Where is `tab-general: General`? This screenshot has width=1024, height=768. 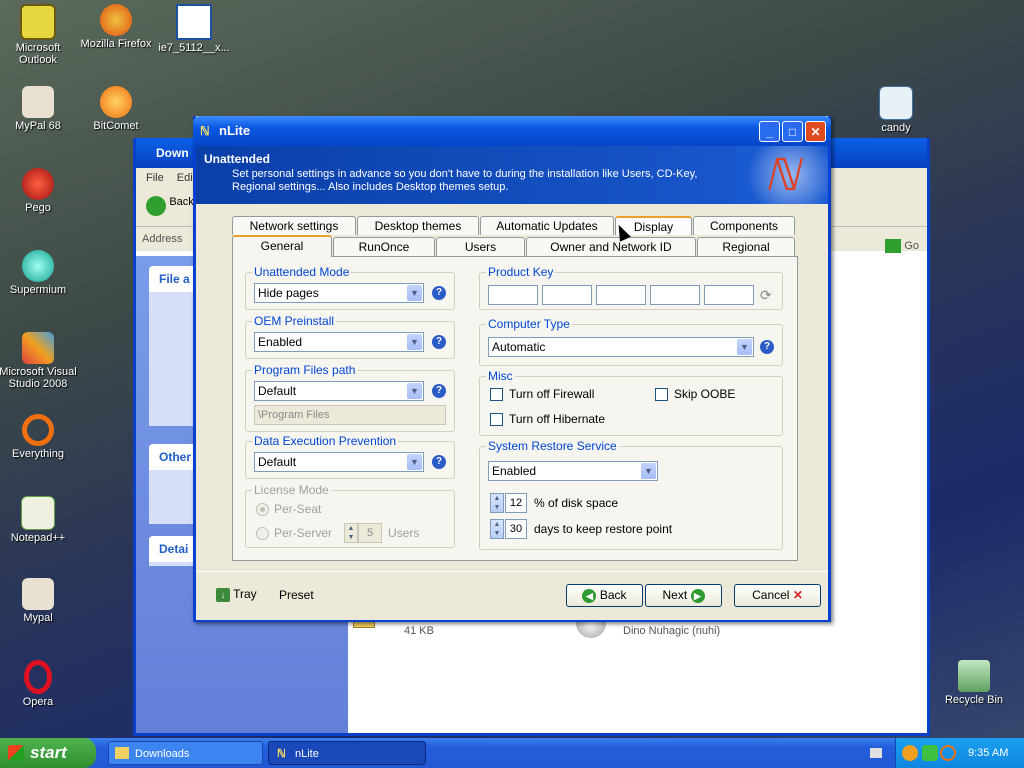 tab-general: General is located at coordinates (282, 246).